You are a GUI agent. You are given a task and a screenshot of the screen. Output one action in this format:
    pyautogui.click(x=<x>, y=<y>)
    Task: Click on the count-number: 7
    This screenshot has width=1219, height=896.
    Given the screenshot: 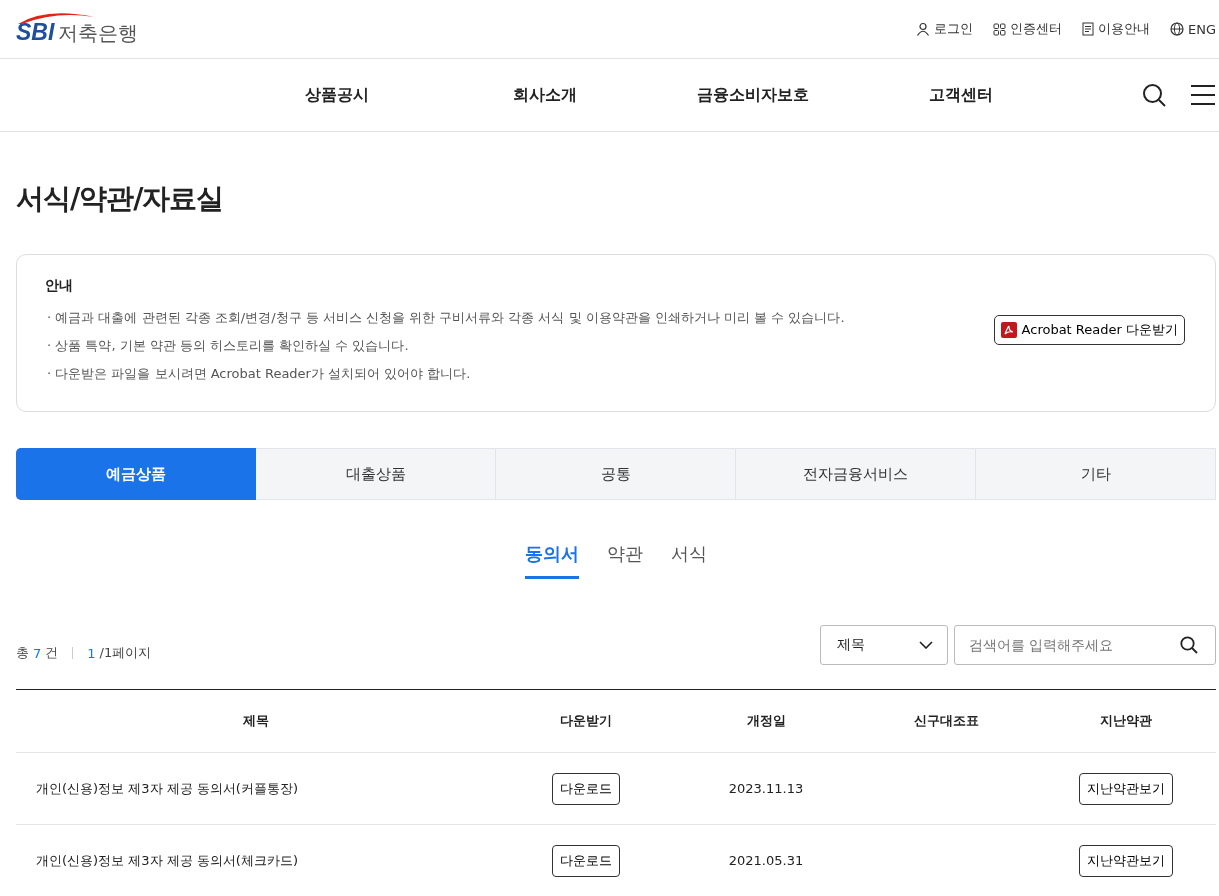 What is the action you would take?
    pyautogui.click(x=37, y=653)
    